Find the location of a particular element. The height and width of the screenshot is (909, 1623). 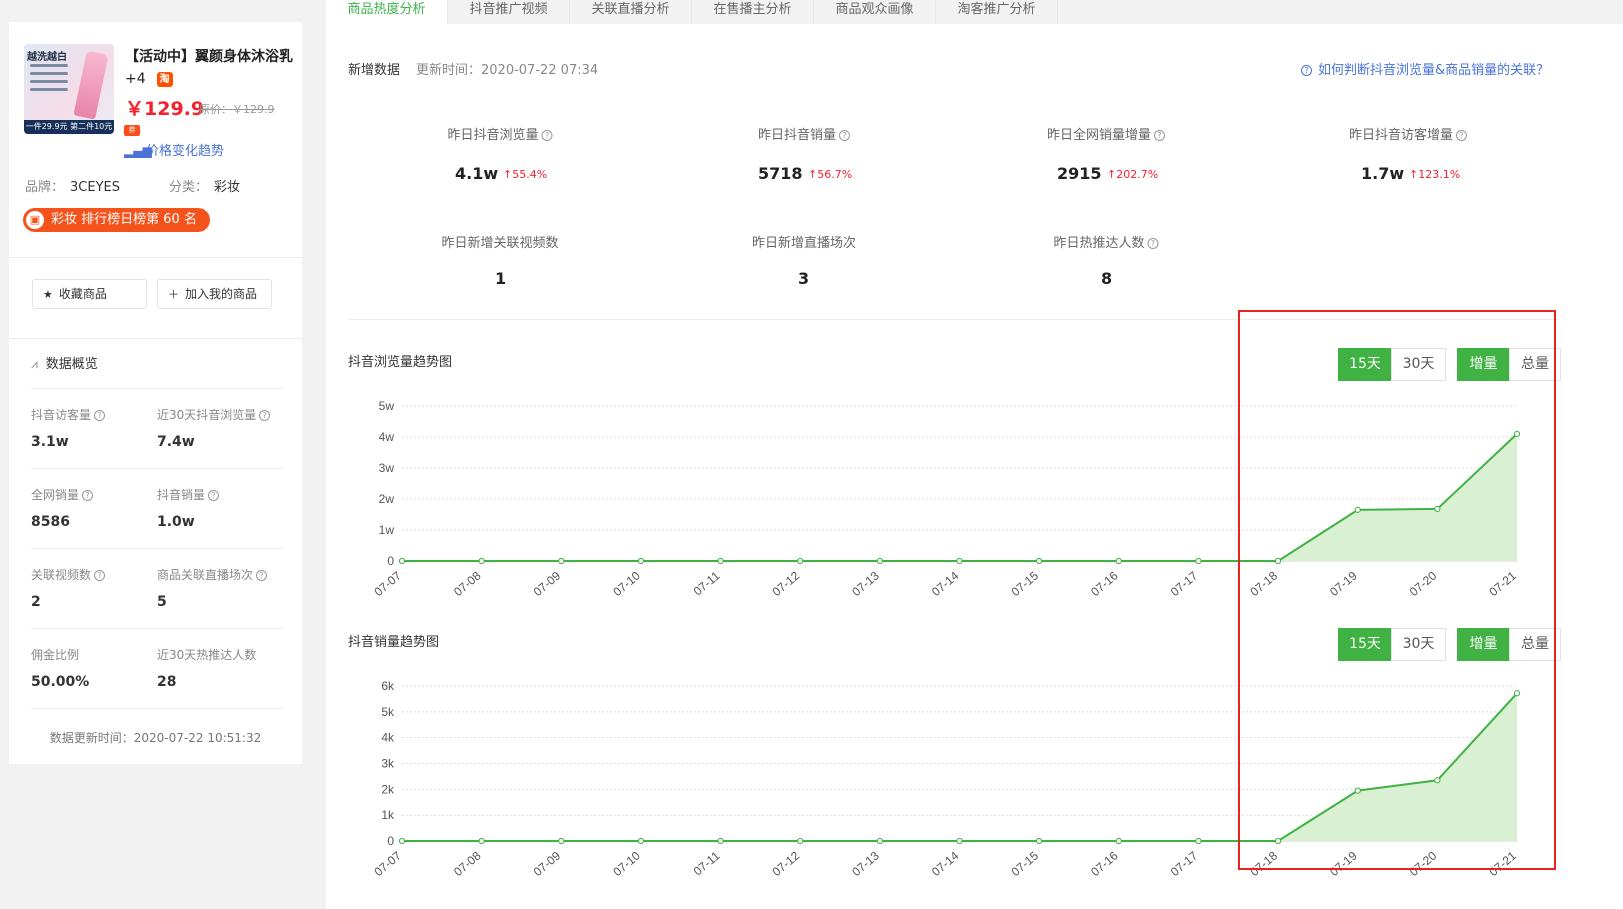

price-trend-link: ▂▄▆价格变化趋势 is located at coordinates (174, 149).